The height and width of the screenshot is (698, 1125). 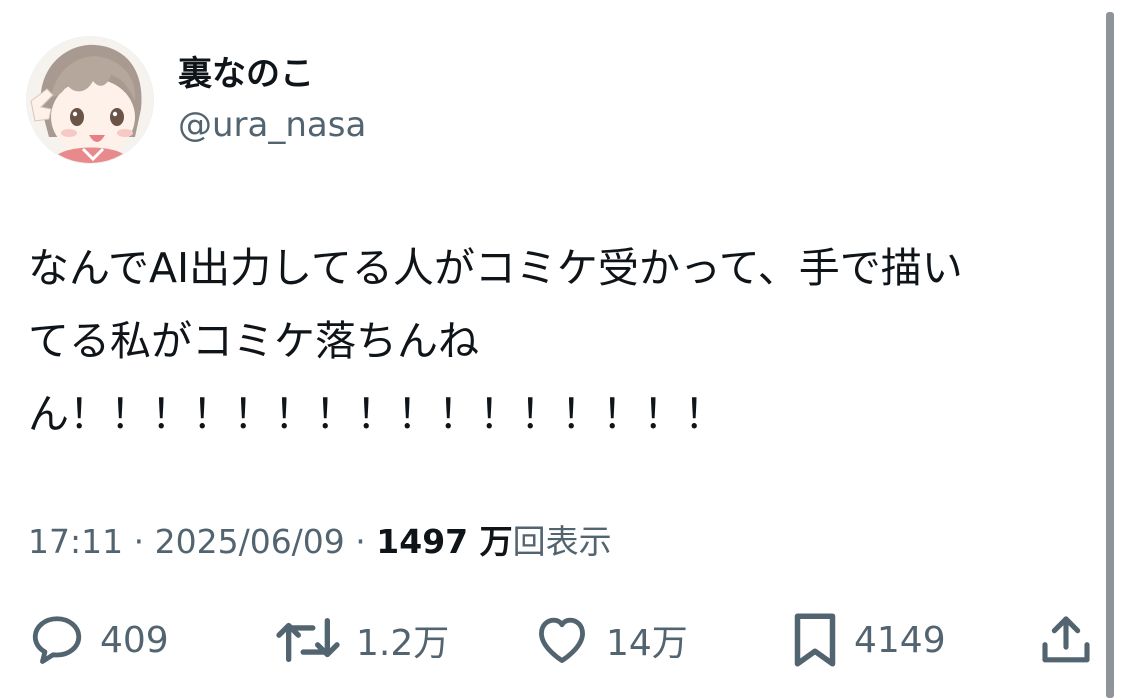 What do you see at coordinates (815, 640) in the screenshot?
I see `bookmark-icon` at bounding box center [815, 640].